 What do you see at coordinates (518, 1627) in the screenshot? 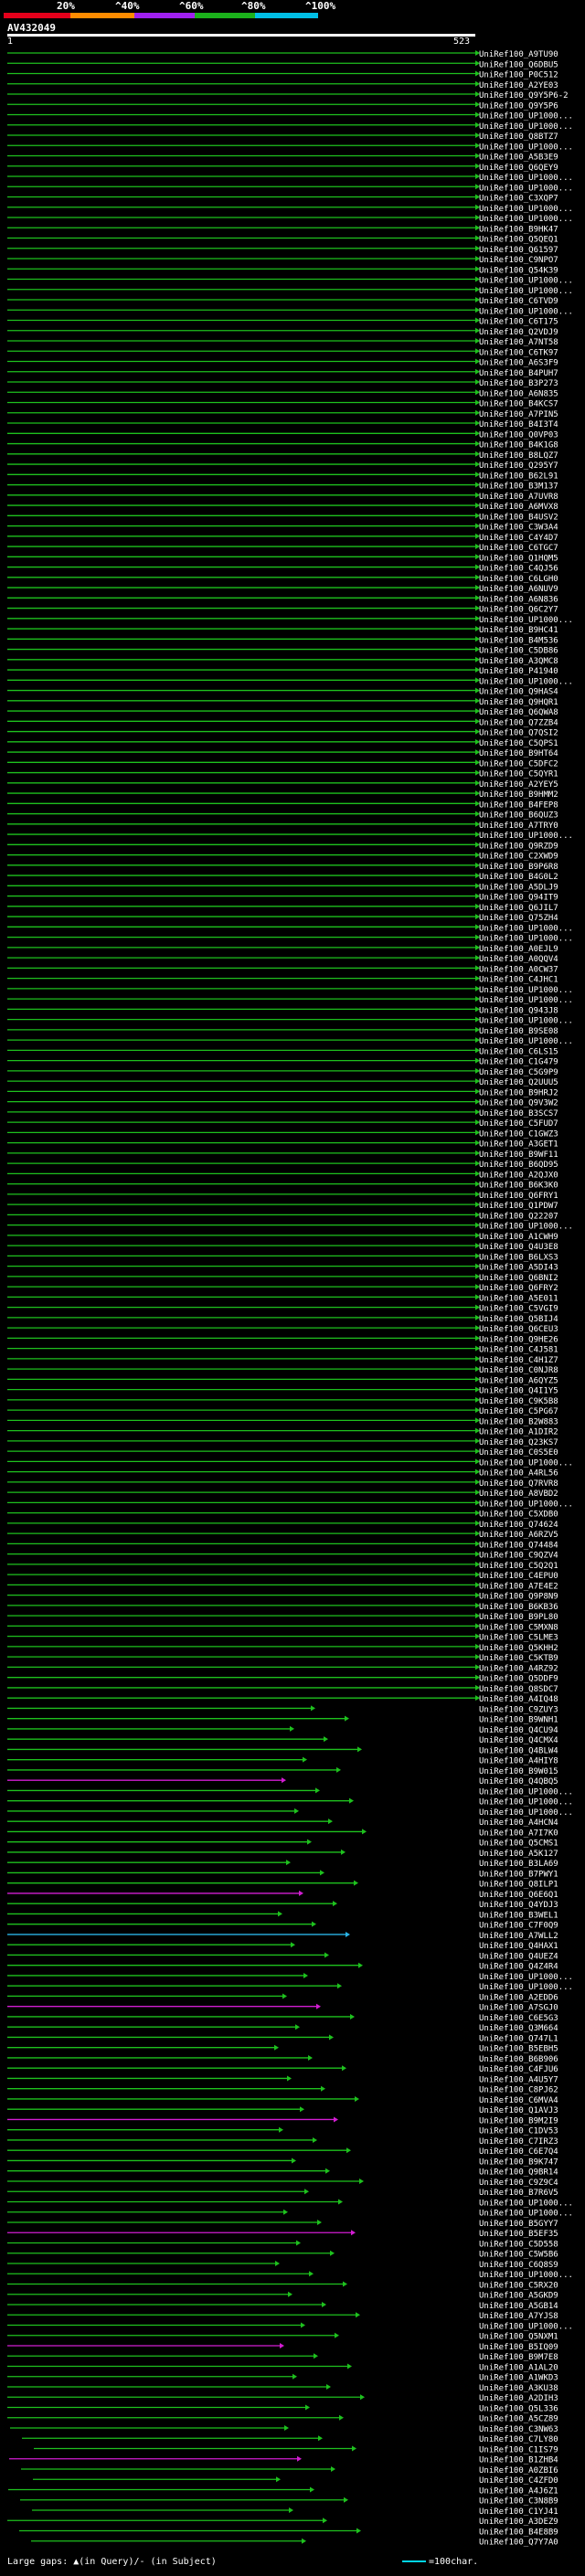
I see `hit-label: UniRef100_C5MXN8` at bounding box center [518, 1627].